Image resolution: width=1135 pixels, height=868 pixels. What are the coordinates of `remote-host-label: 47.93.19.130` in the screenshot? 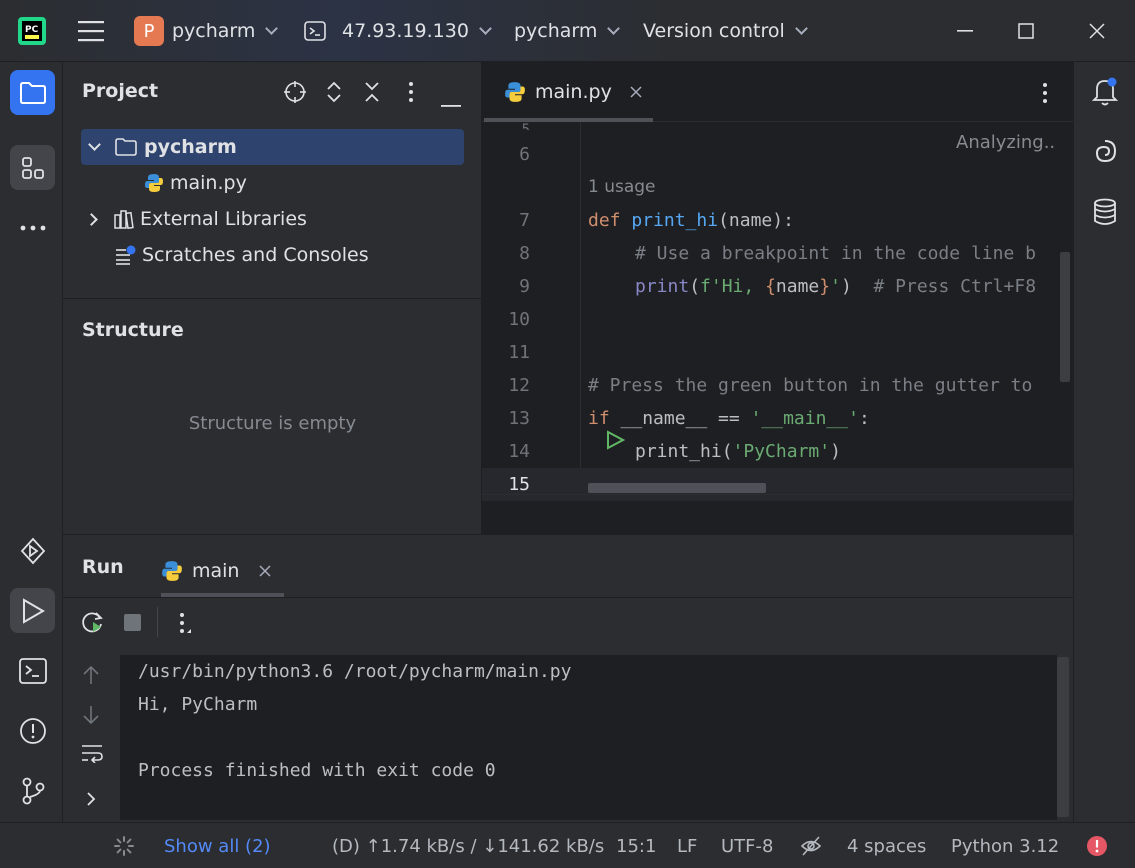 It's located at (405, 31).